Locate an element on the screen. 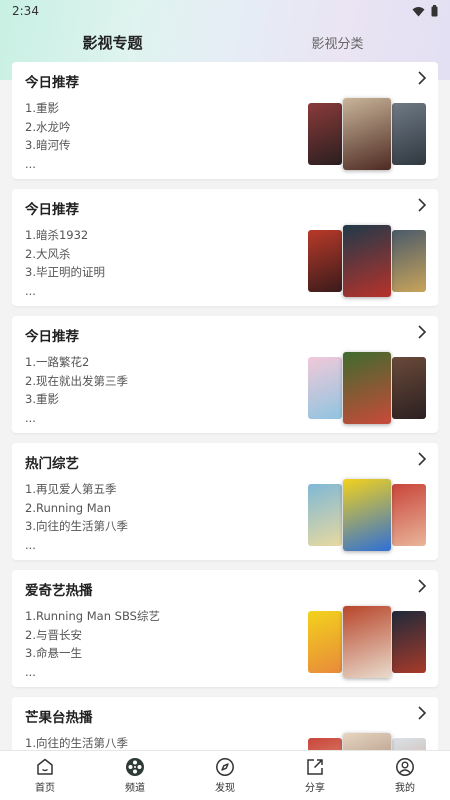 The width and height of the screenshot is (450, 800). nav-mine: 我的 is located at coordinates (405, 775).